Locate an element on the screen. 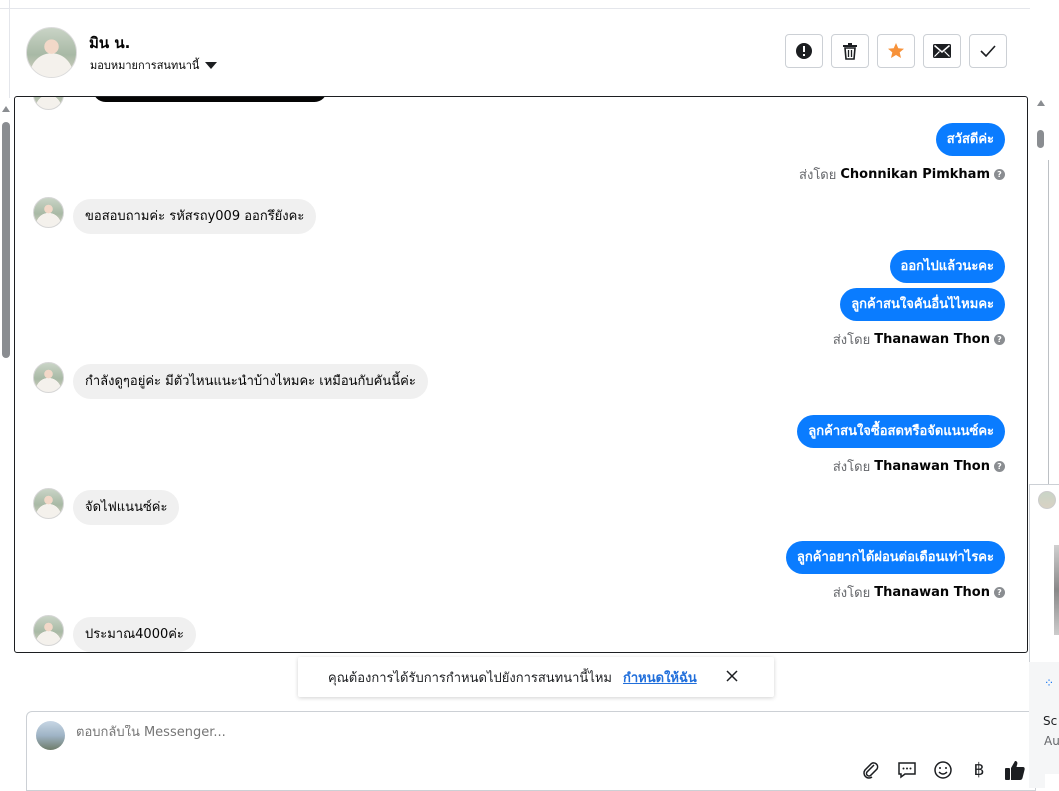  app-icon: ⁘ is located at coordinates (1049, 683).